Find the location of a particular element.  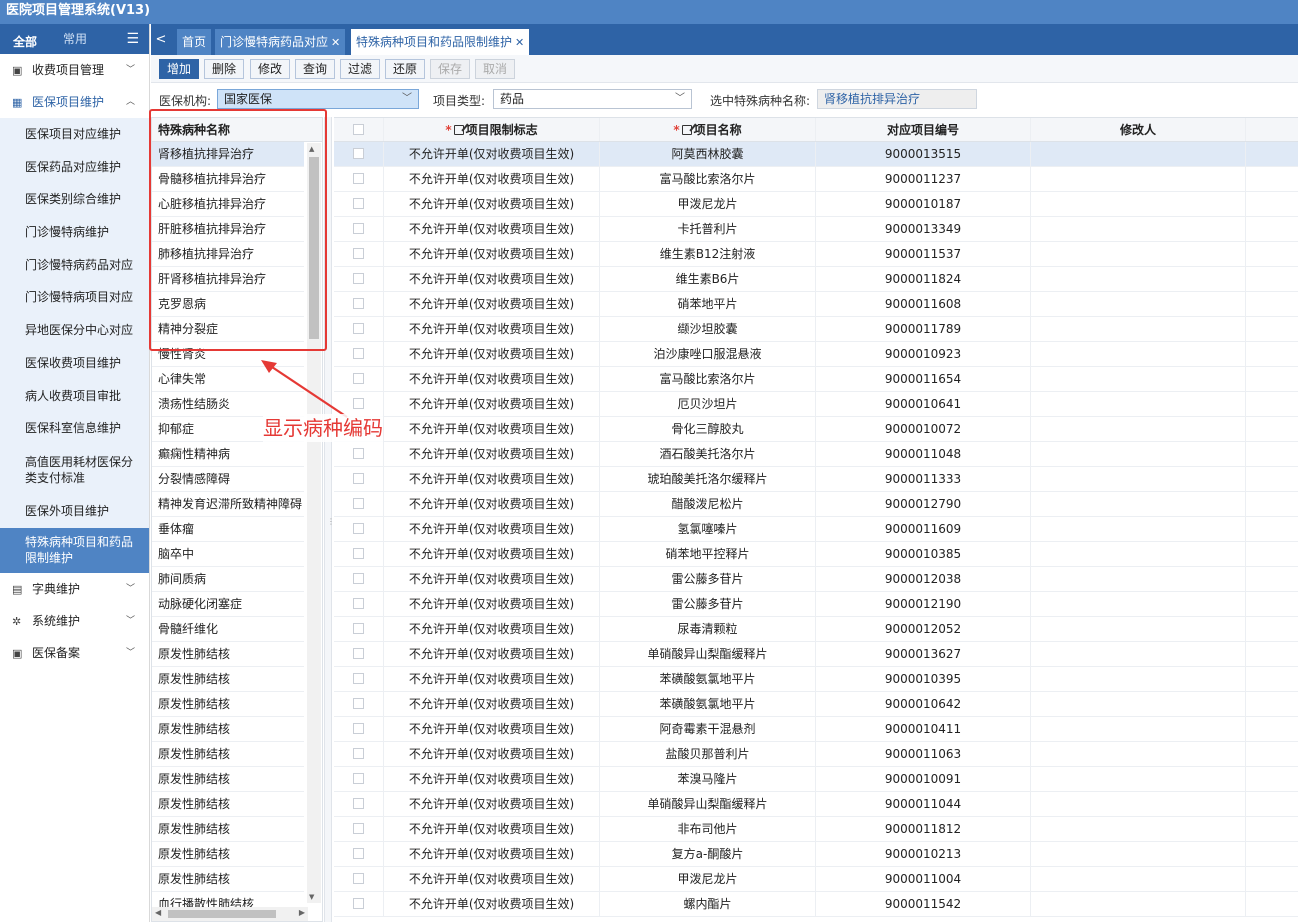

table-row: 不允许开单(仅对收费项目生效) 甲泼尼龙片 9000010187 is located at coordinates (816, 204).